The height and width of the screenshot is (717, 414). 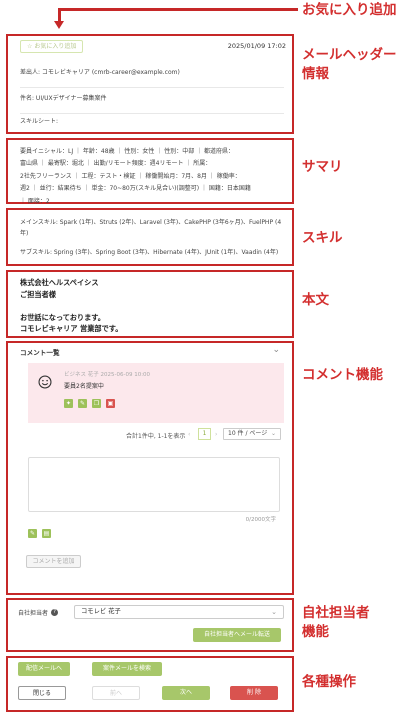 What do you see at coordinates (55, 46) in the screenshot?
I see `add-favorite-label: お気に入り追加` at bounding box center [55, 46].